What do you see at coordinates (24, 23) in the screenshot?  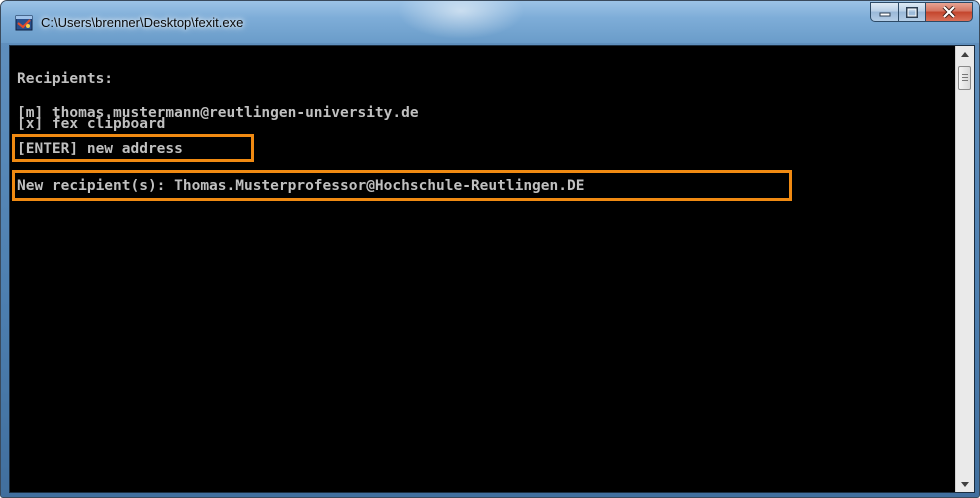 I see `console-app-icon` at bounding box center [24, 23].